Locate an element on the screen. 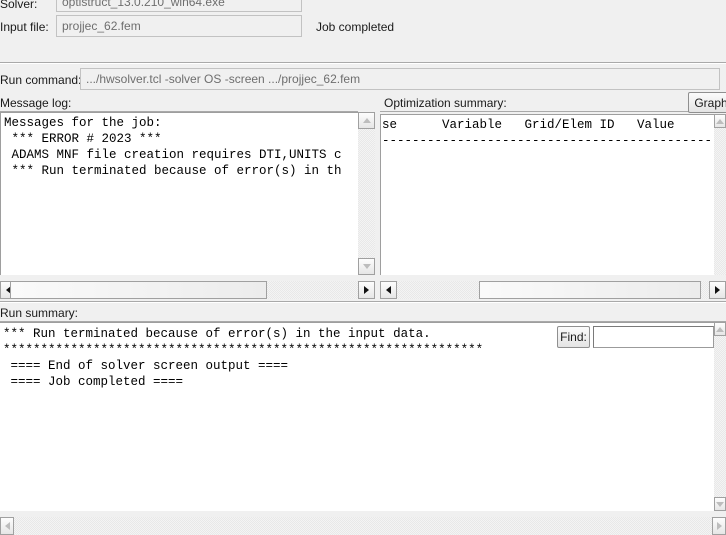  run-summary-scroll-up-button is located at coordinates (720, 329).